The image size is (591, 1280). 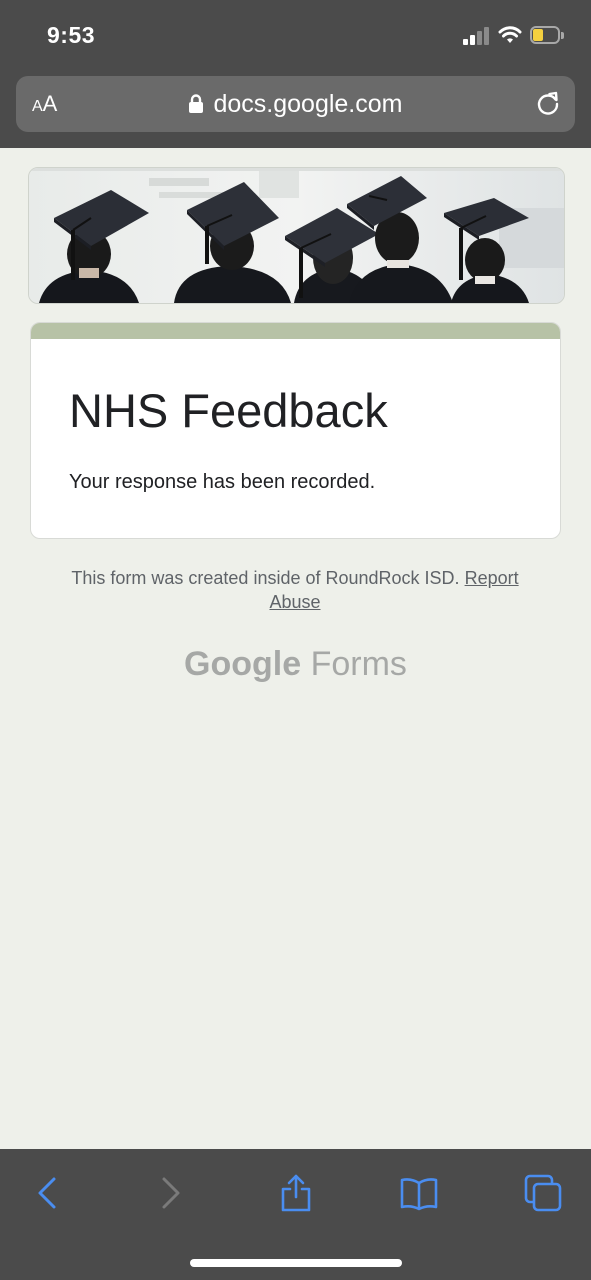 I want to click on bookmarks-icon, so click(x=419, y=1193).